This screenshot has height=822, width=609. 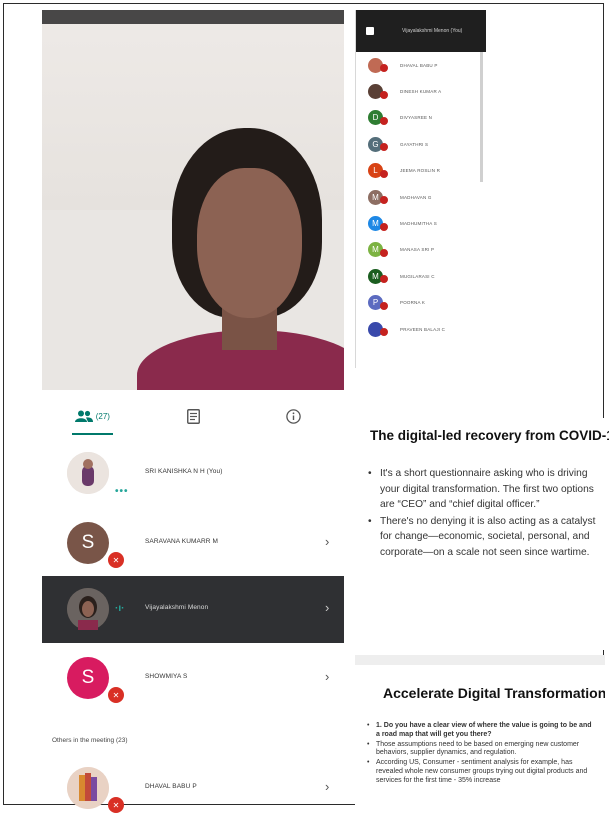 I want to click on grid-participant-row: M MADHAVAN G, so click(x=421, y=197).